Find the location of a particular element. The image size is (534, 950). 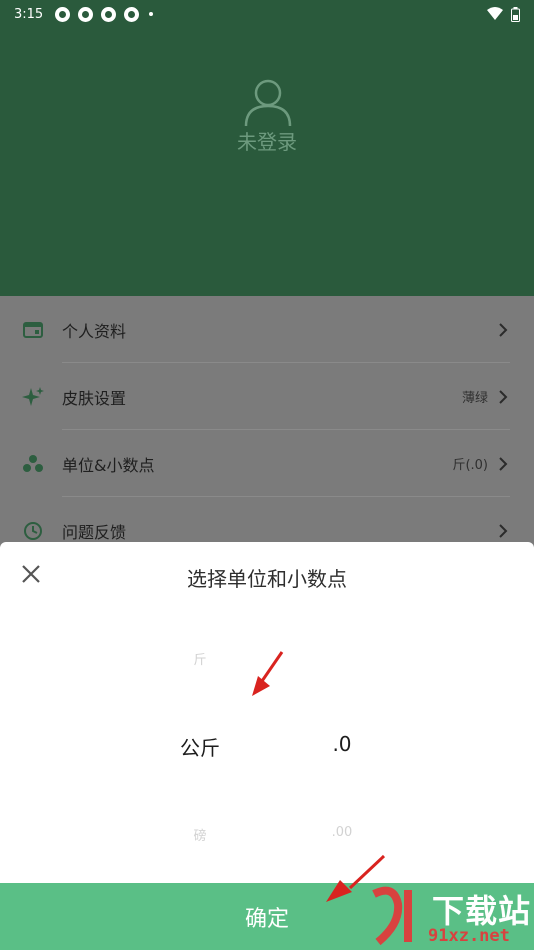

dots-cluster-icon is located at coordinates (33, 464).